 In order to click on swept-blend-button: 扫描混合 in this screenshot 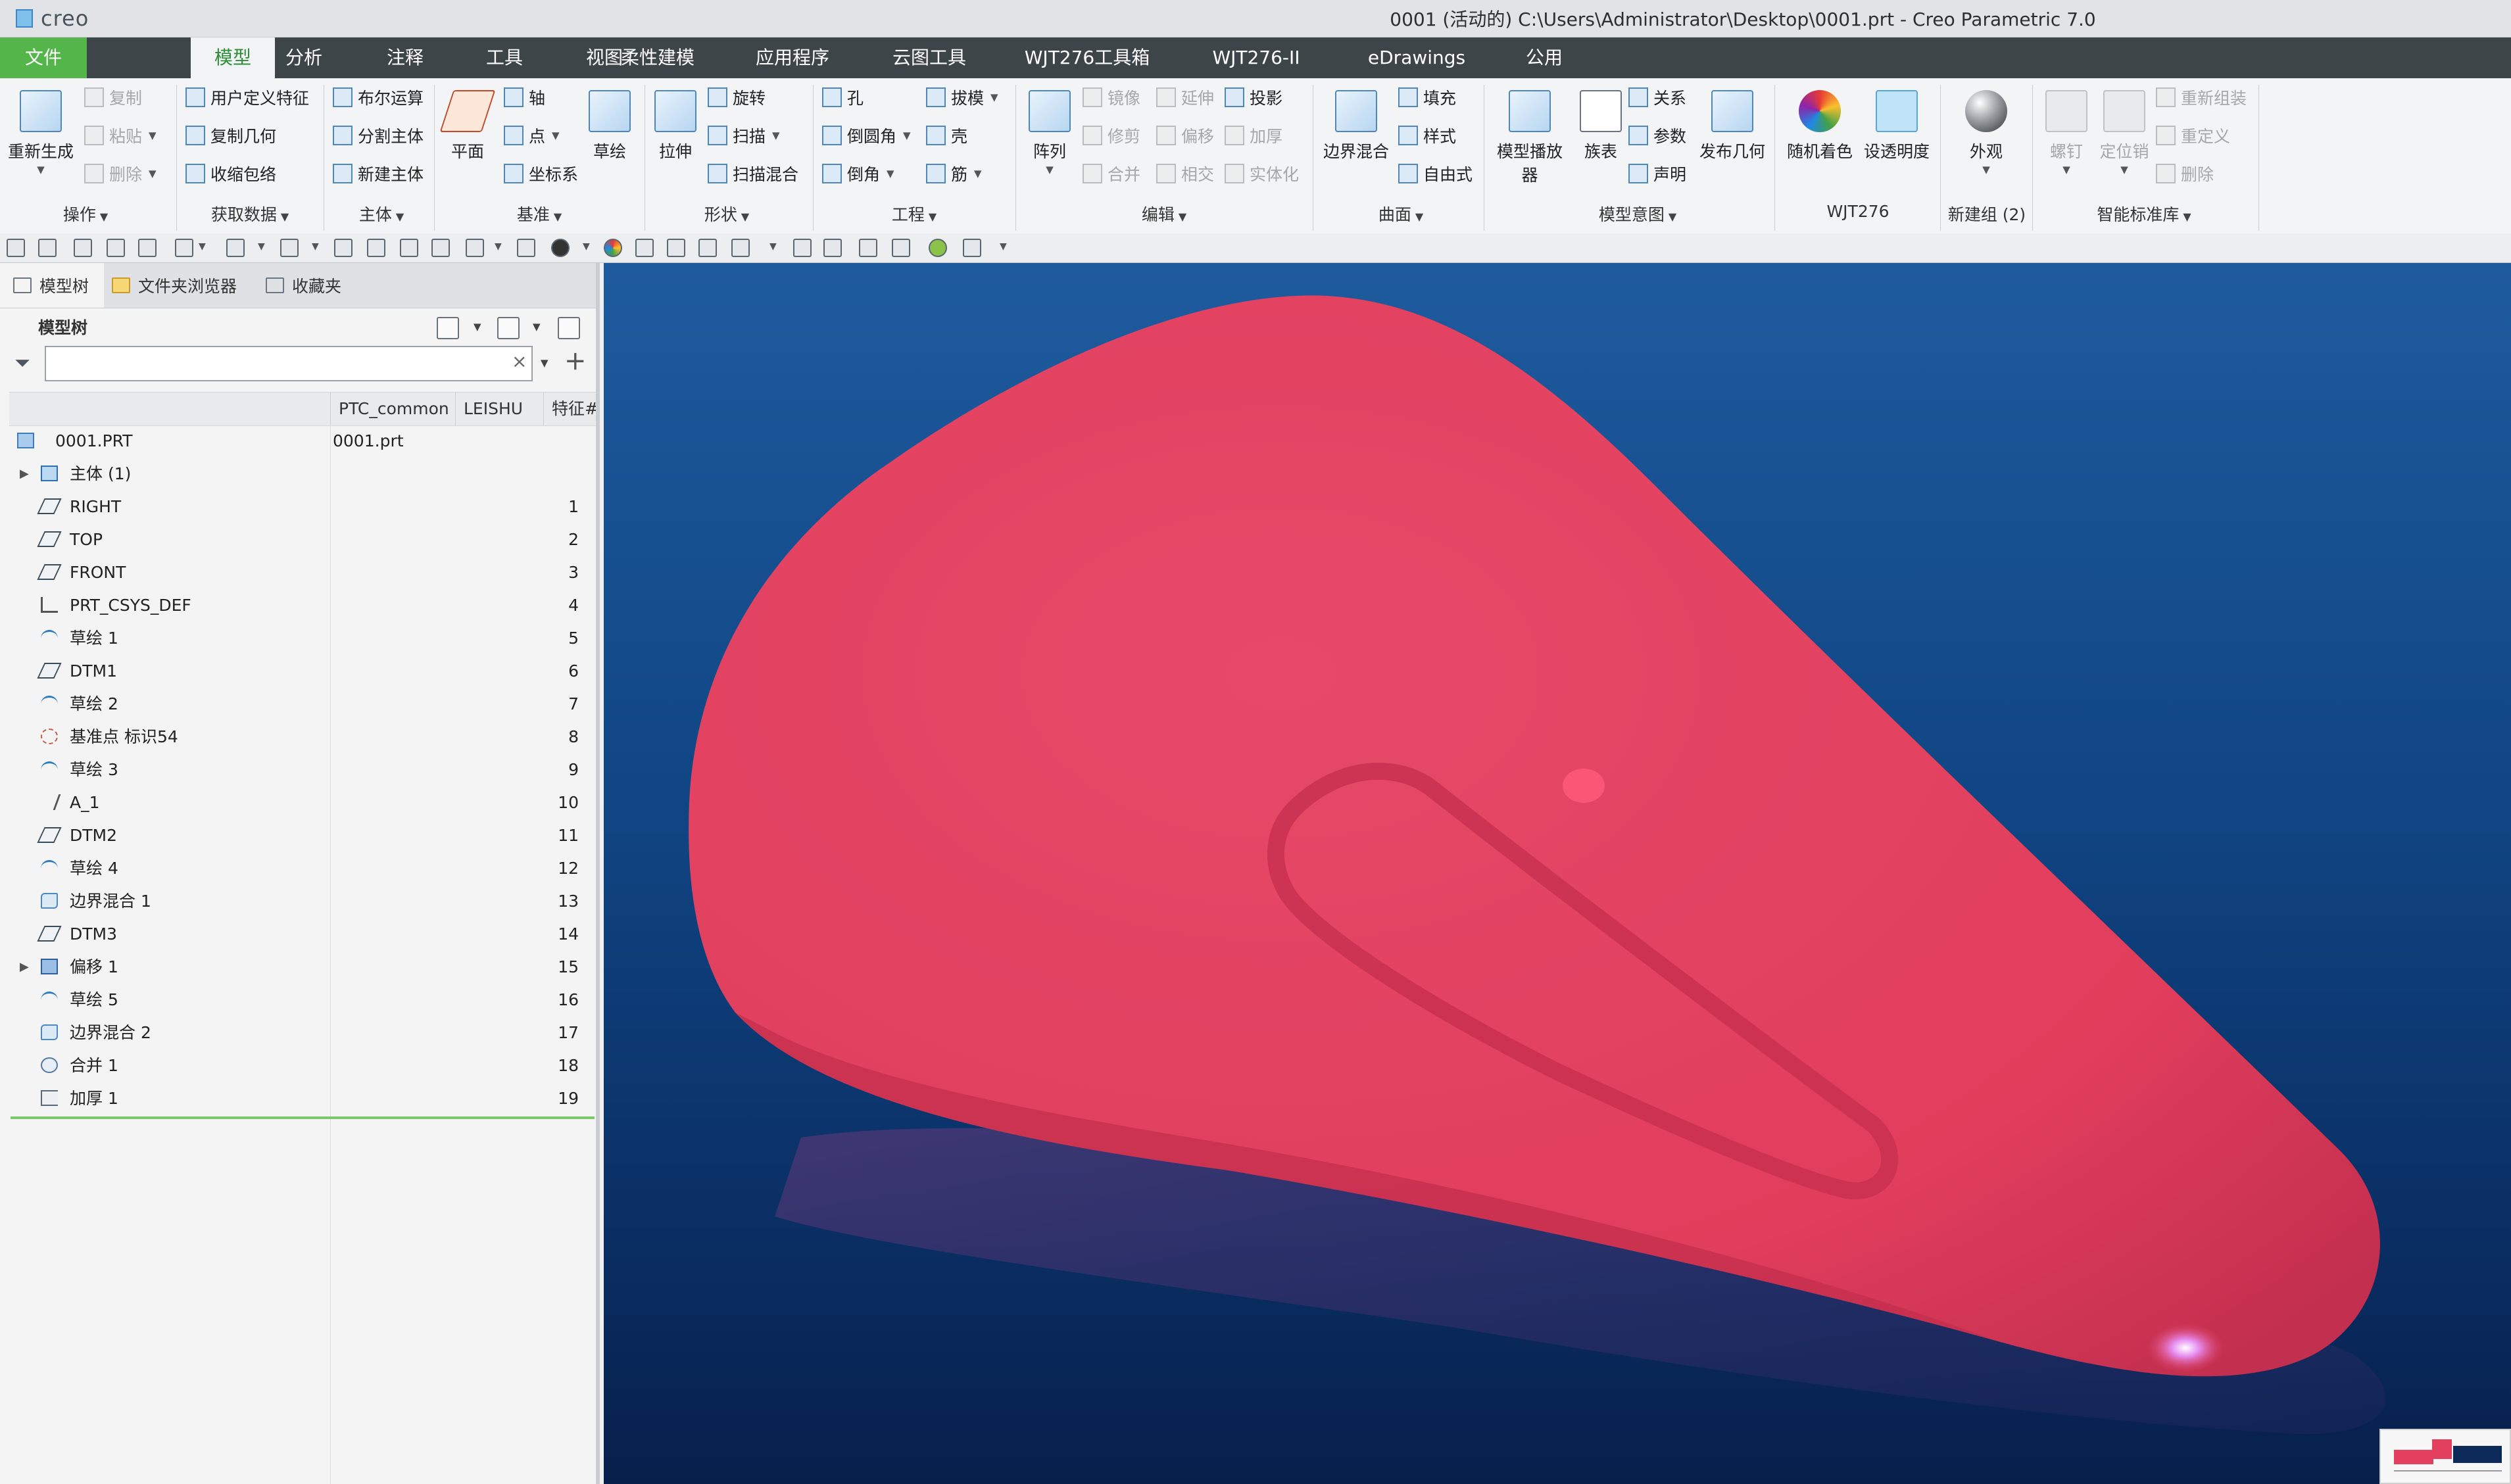, I will do `click(753, 173)`.